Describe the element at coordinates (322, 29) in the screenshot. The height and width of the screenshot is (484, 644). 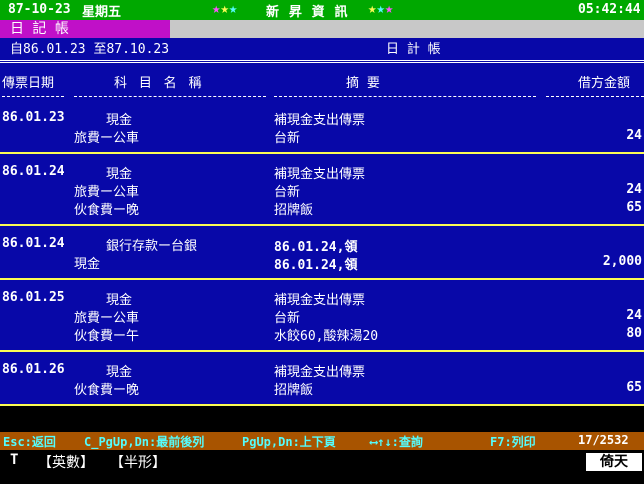
I see `menu-bar: 日 記 帳` at that location.